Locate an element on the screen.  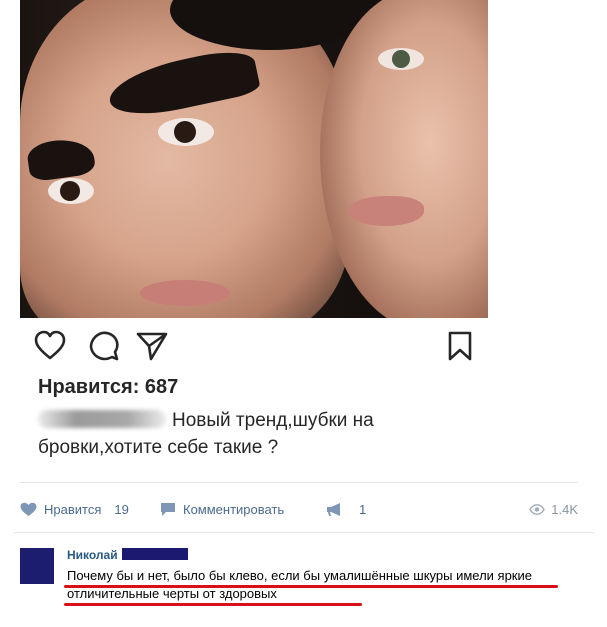
like-label: Нравится is located at coordinates (73, 509).